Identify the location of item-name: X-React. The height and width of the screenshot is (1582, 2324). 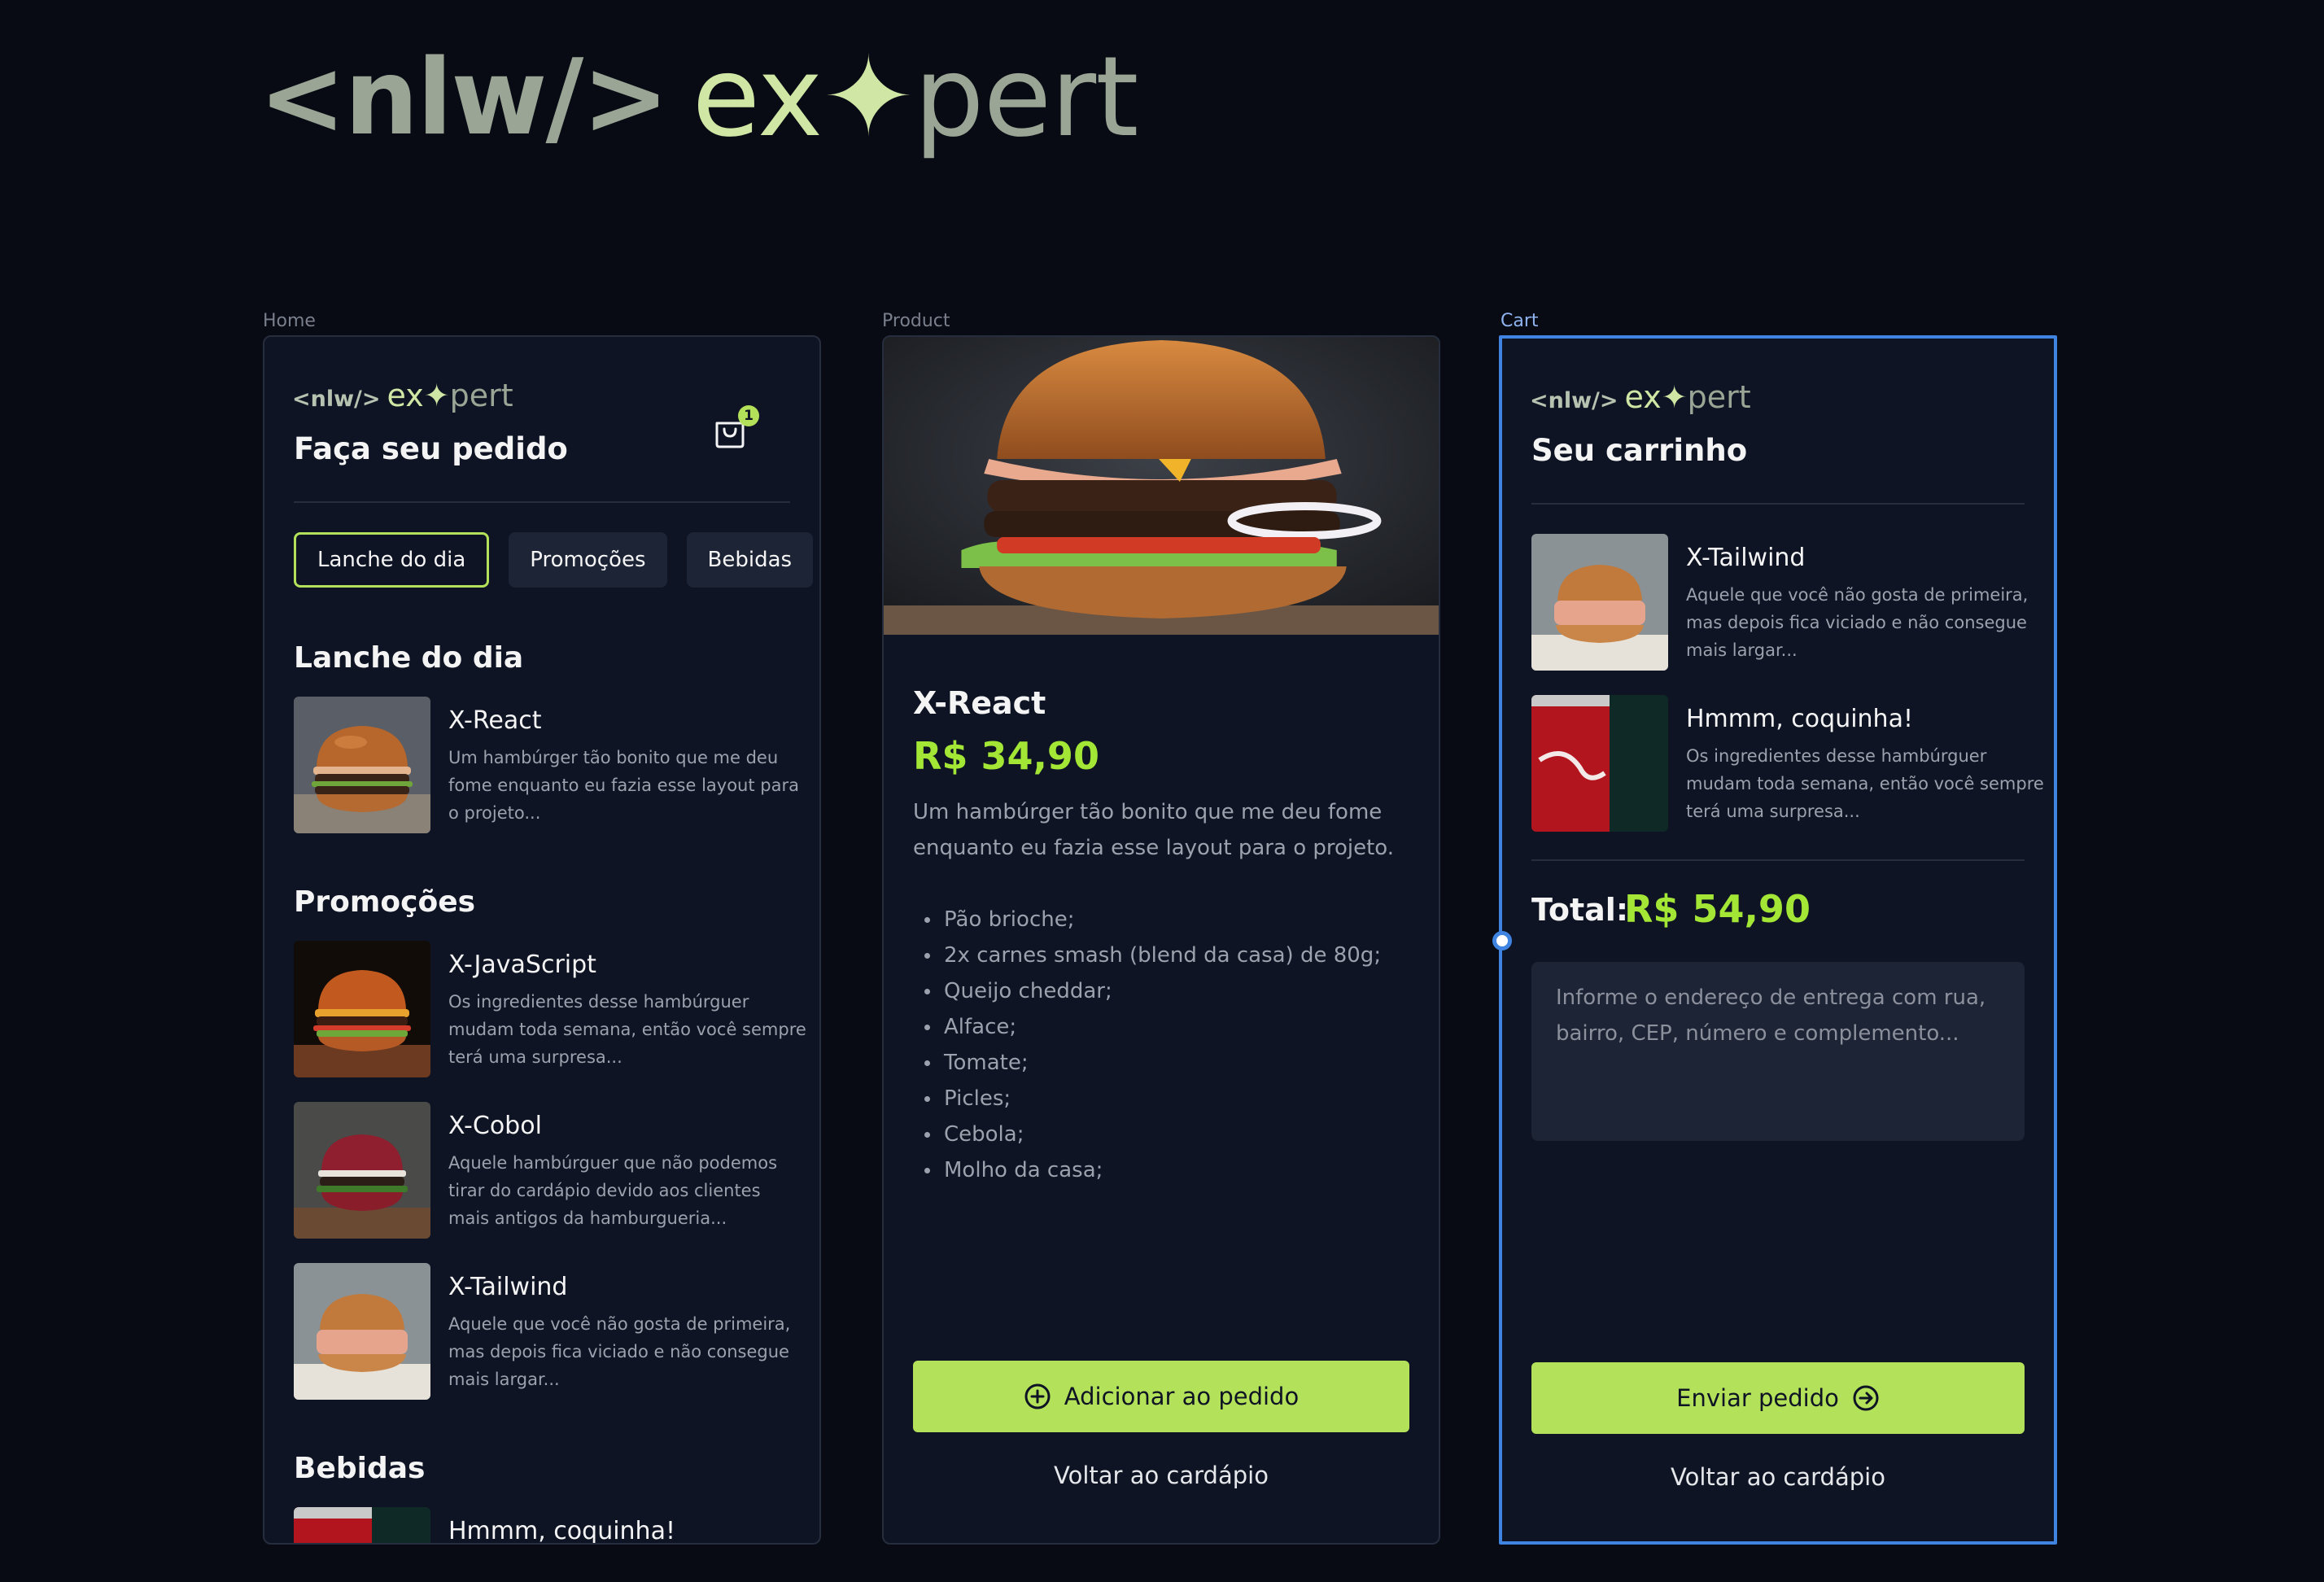
(495, 720).